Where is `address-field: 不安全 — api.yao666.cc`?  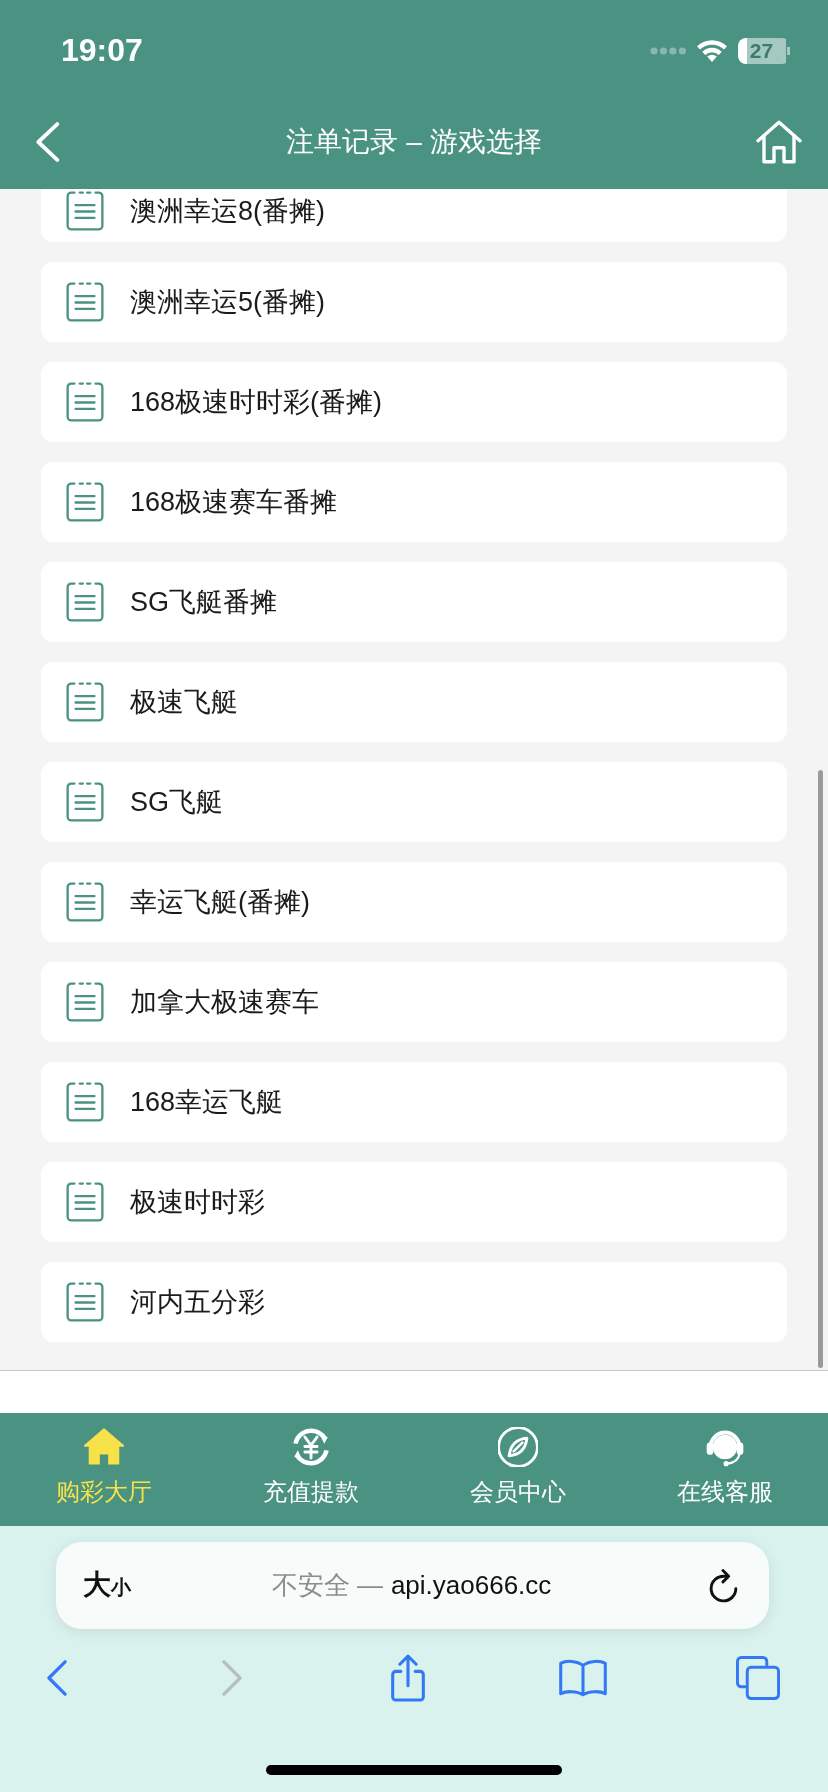 address-field: 不安全 — api.yao666.cc is located at coordinates (411, 1585).